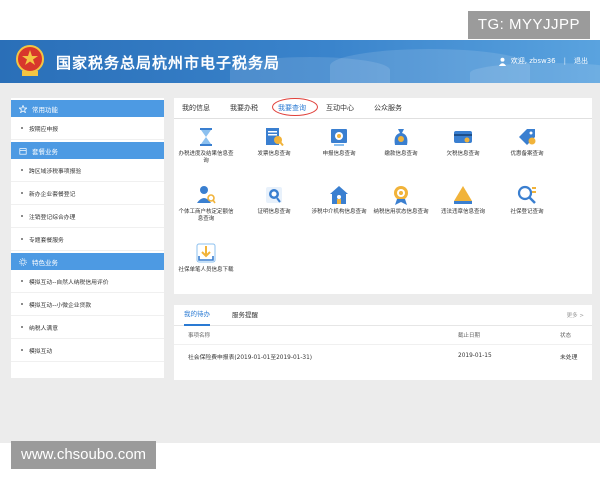 The height and width of the screenshot is (480, 600). Describe the element at coordinates (196, 108) in the screenshot. I see `tab-my-info: 我的信息` at that location.